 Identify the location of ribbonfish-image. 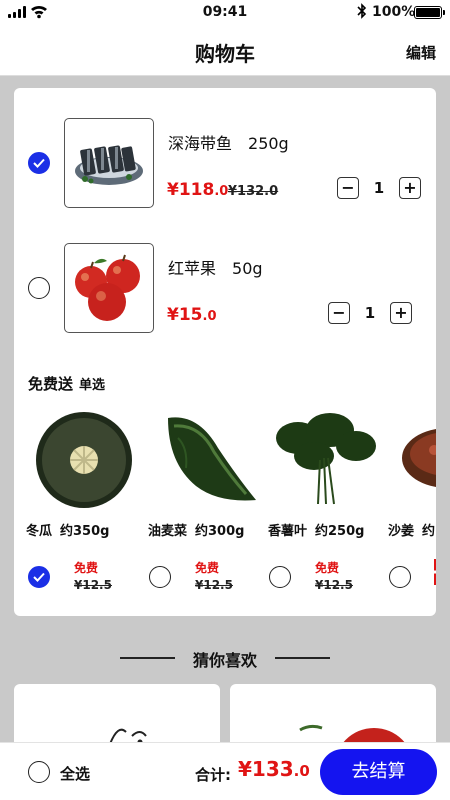
(109, 163).